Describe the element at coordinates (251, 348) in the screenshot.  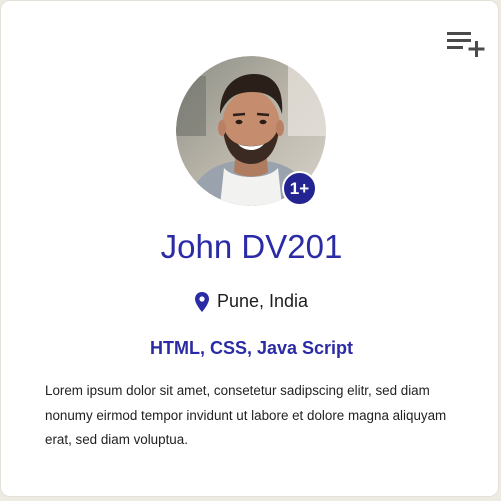
I see `skills-text: HTML, CSS, Java Script` at that location.